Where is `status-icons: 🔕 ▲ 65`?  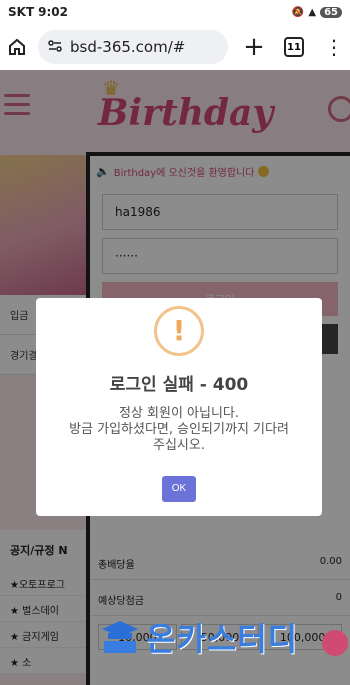
status-icons: 🔕 ▲ 65 is located at coordinates (316, 12).